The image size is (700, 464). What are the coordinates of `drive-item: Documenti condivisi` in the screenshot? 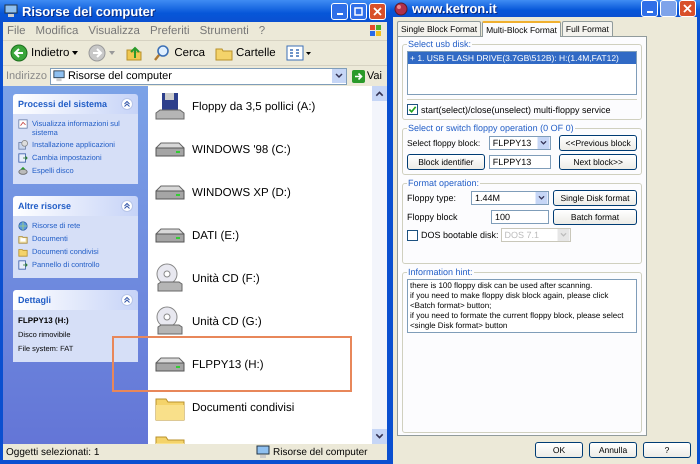 It's located at (224, 407).